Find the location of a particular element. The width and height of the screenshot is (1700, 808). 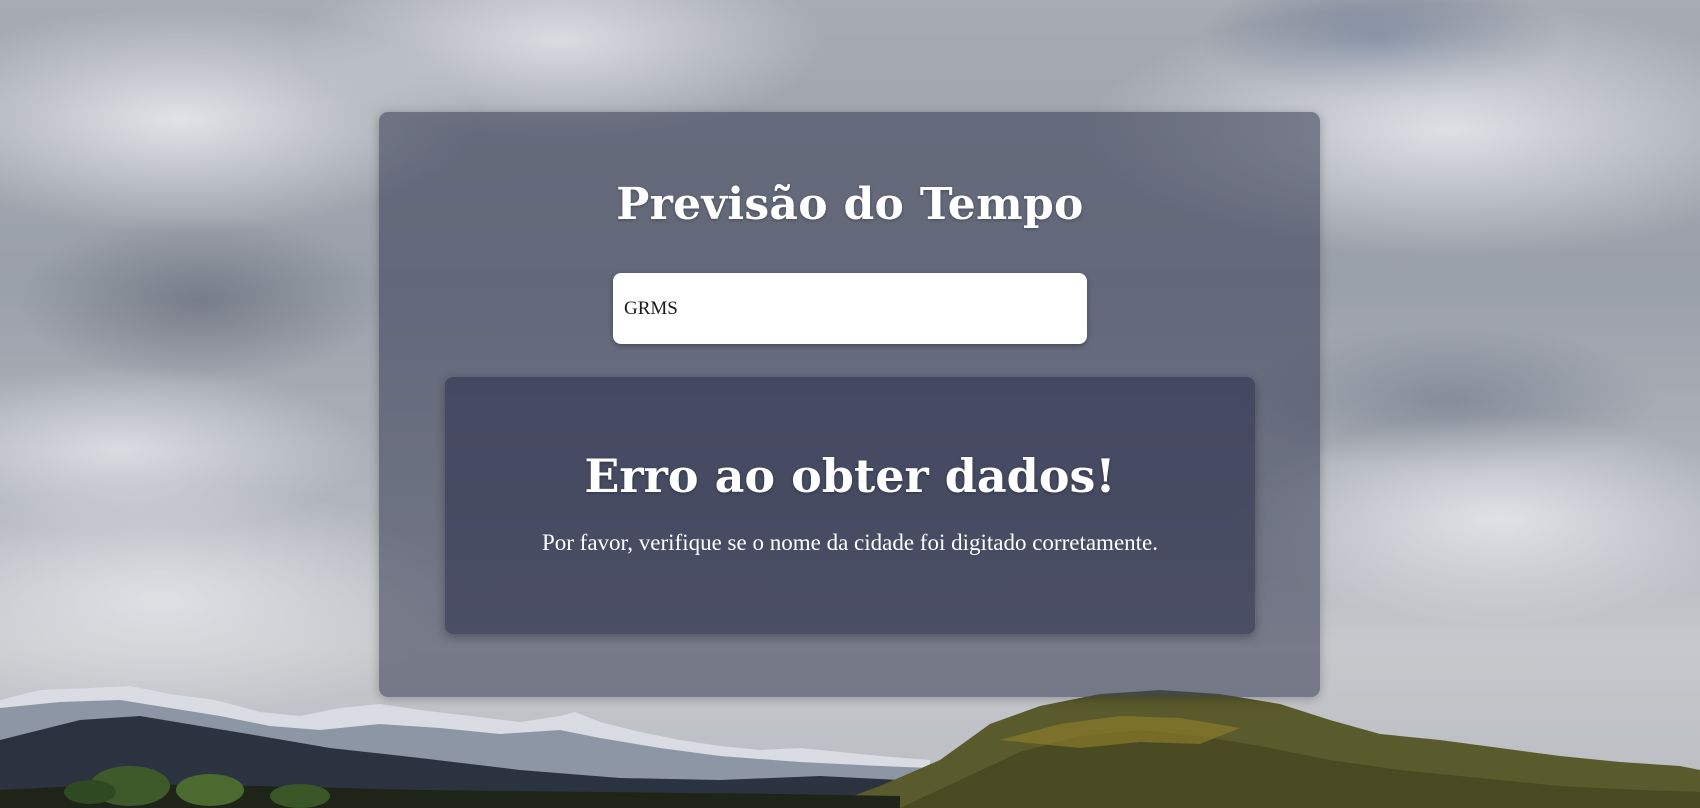

city-search-input is located at coordinates (850, 308).